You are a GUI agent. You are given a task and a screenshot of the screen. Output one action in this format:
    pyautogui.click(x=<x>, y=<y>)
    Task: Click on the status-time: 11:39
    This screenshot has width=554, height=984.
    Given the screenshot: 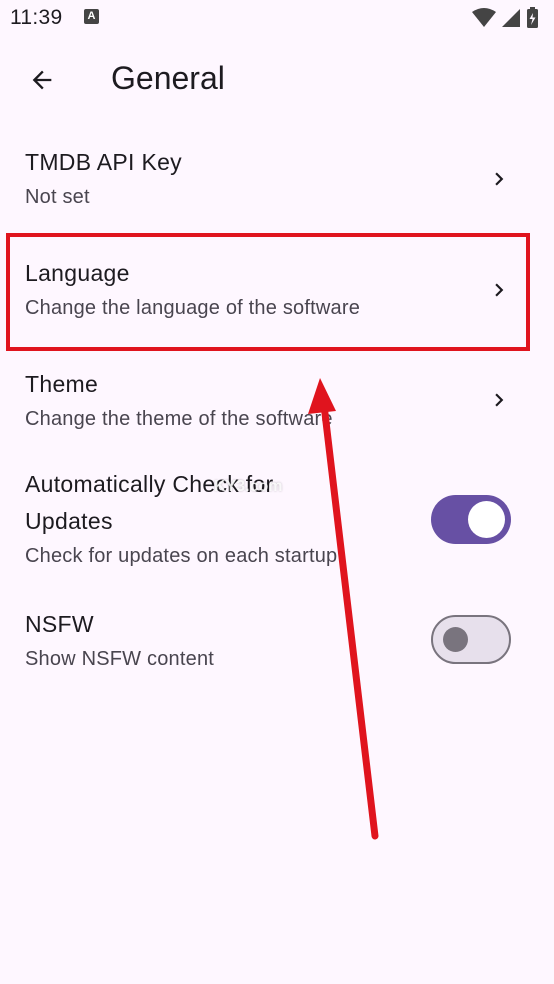 What is the action you would take?
    pyautogui.click(x=36, y=17)
    